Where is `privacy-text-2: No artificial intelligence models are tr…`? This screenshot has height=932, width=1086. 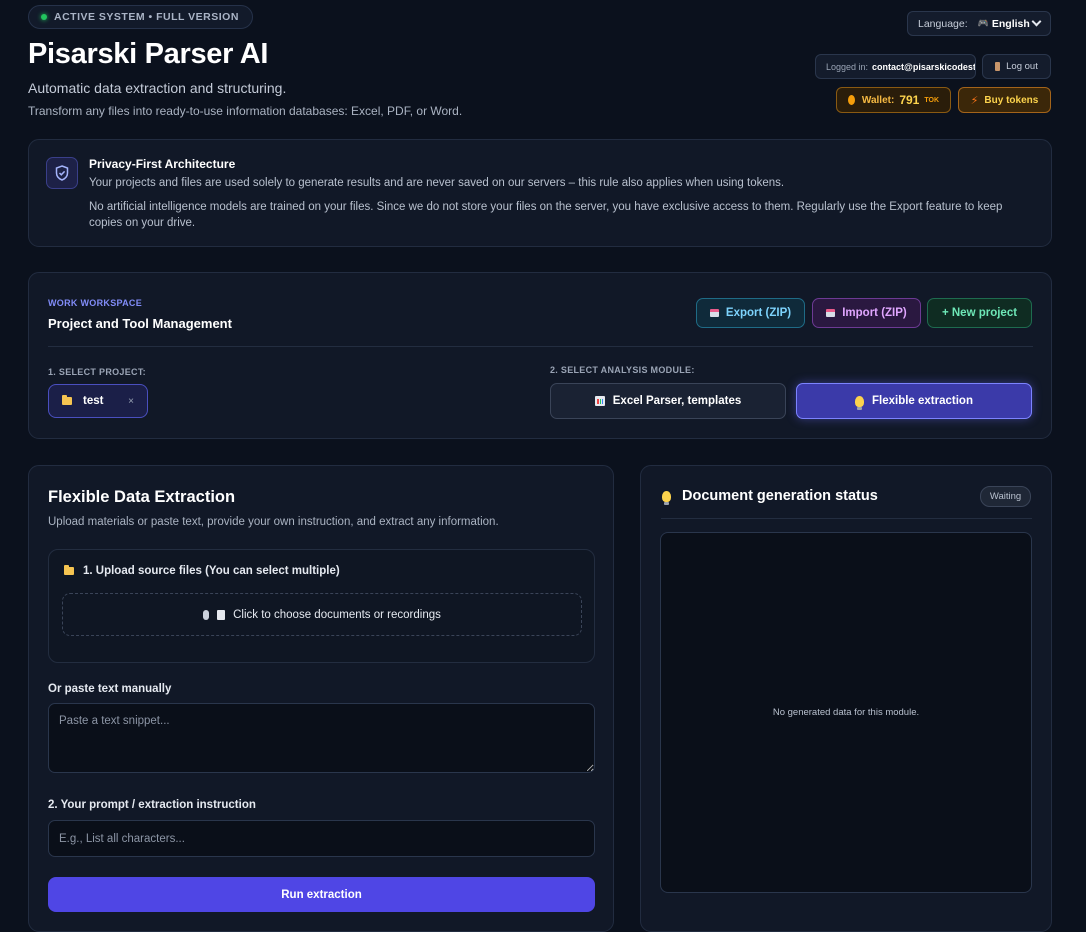 privacy-text-2: No artificial intelligence models are tr… is located at coordinates (546, 215).